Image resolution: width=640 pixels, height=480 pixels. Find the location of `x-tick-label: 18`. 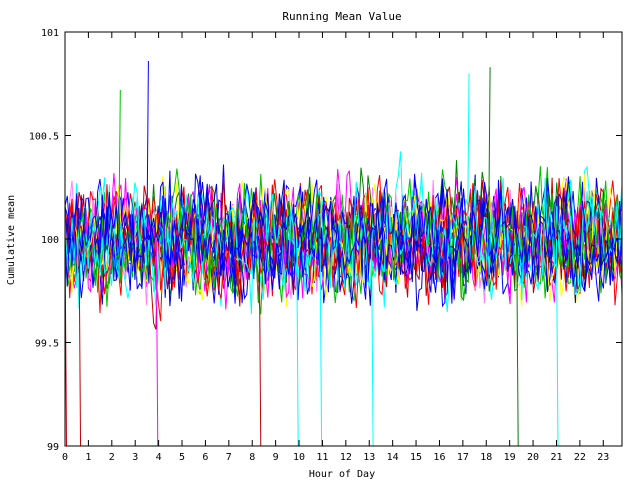

x-tick-label: 18 is located at coordinates (486, 457).